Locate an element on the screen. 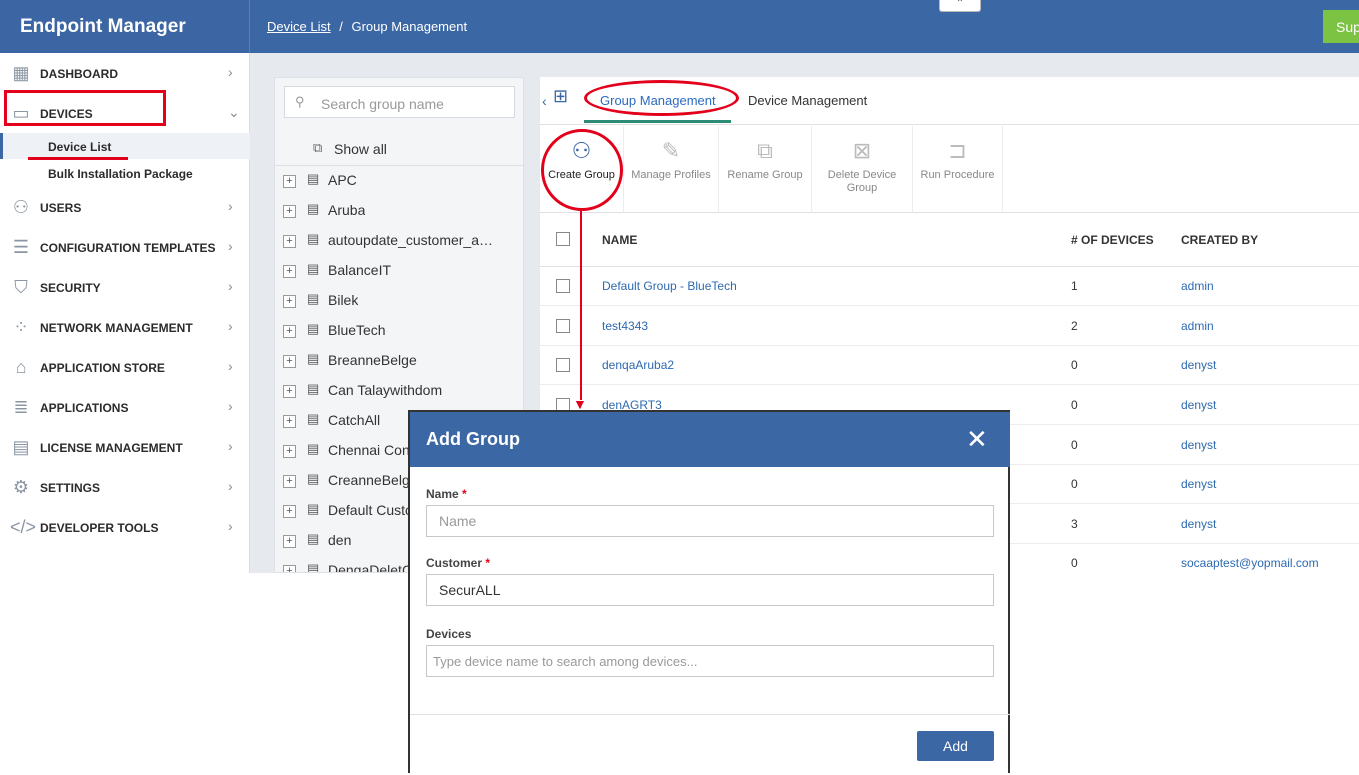 This screenshot has height=775, width=1359. select-all-checkbox is located at coordinates (563, 239).